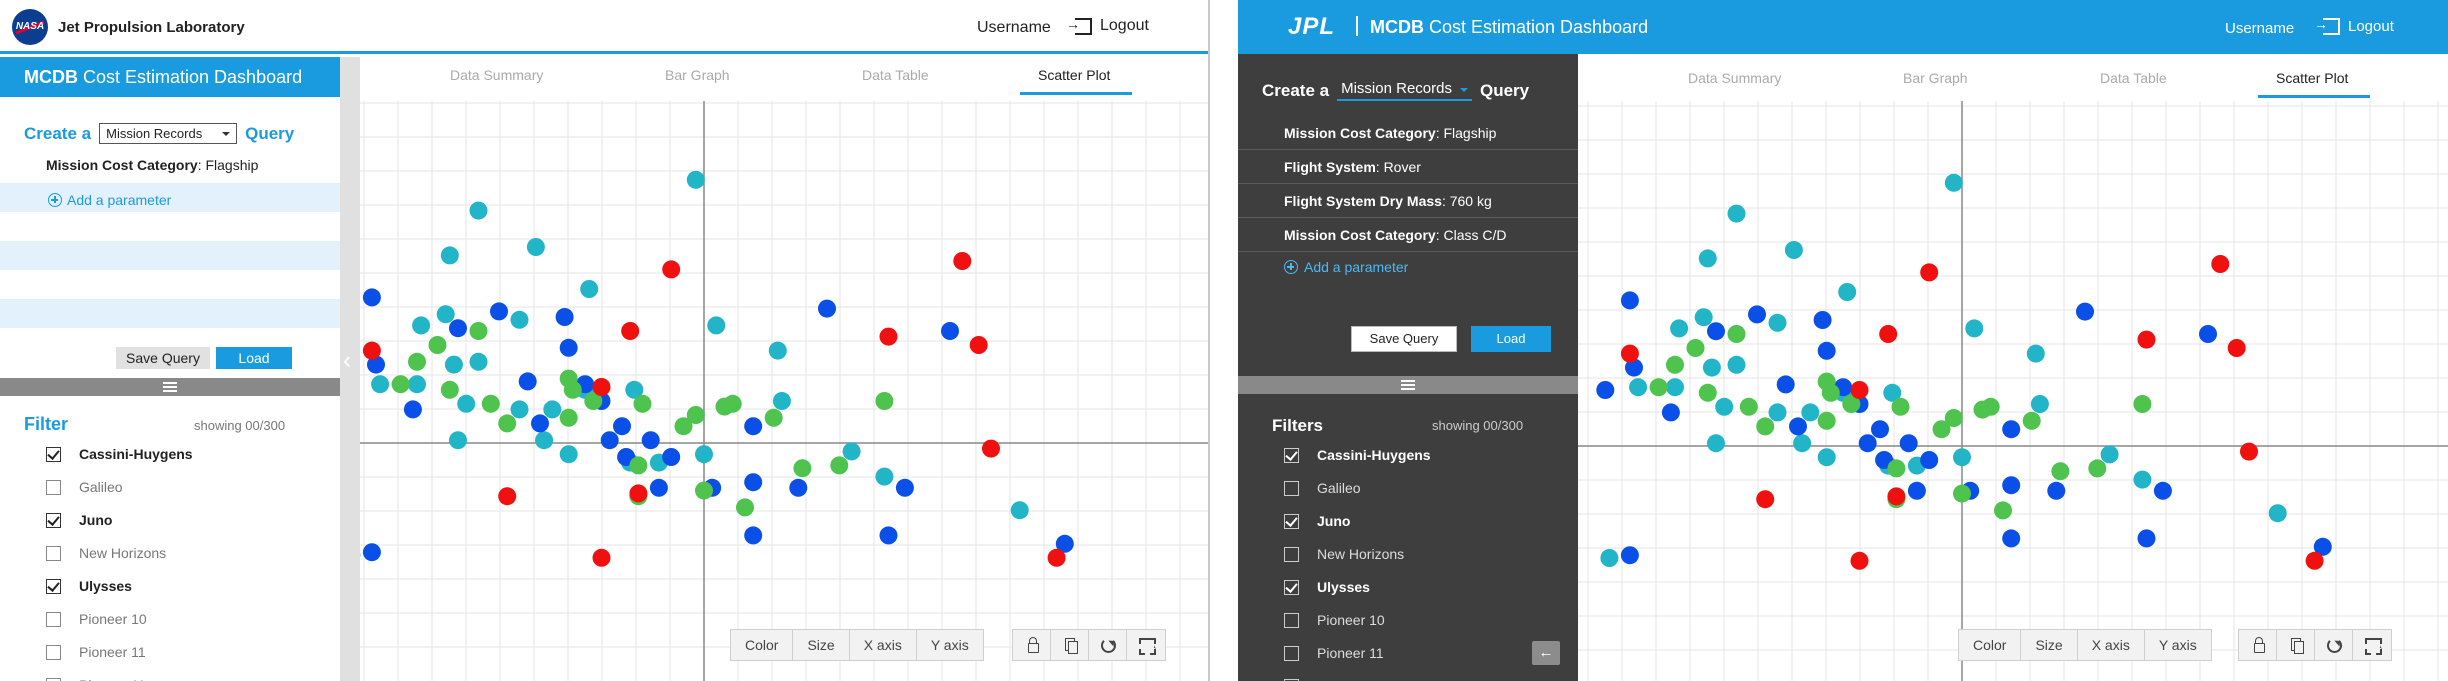 Image resolution: width=2448 pixels, height=681 pixels. I want to click on sidebar-collapse-bar: ‹, so click(350, 369).